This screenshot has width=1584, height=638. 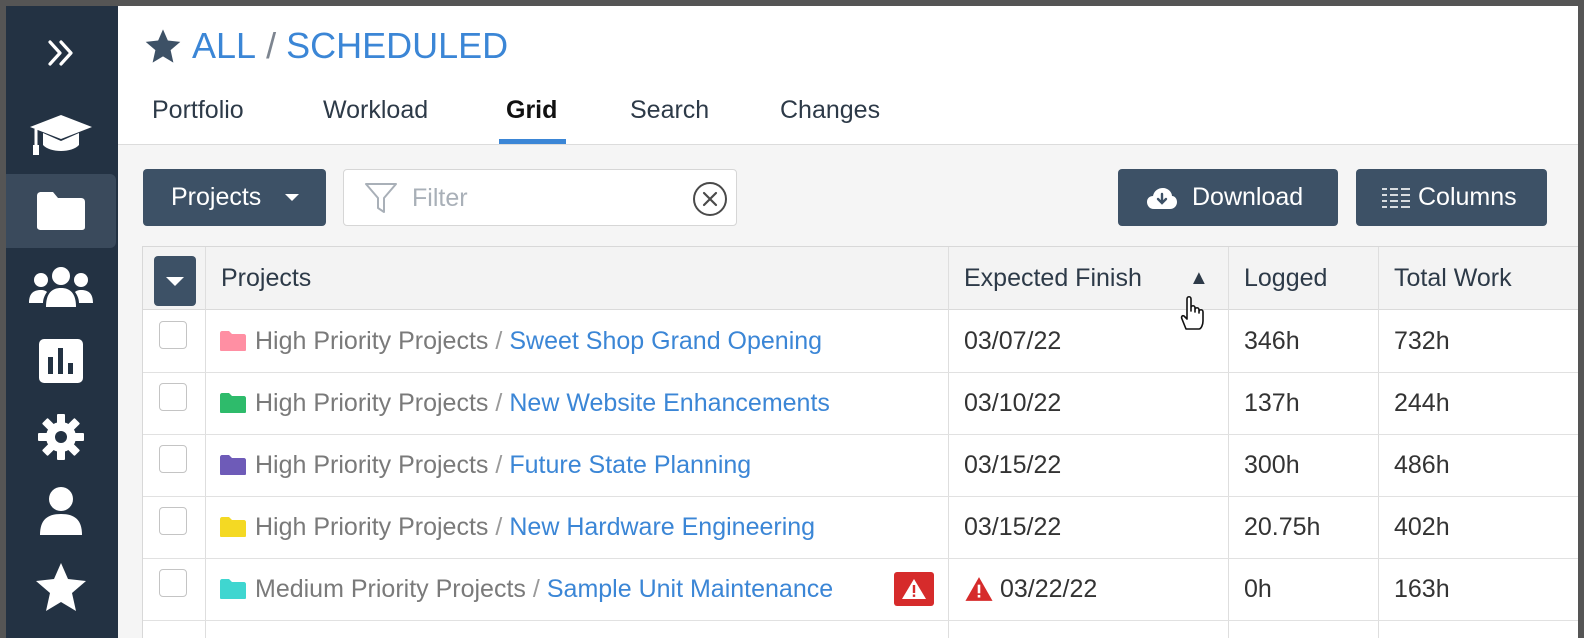 I want to click on column-header-logged: Logged, so click(x=1285, y=278).